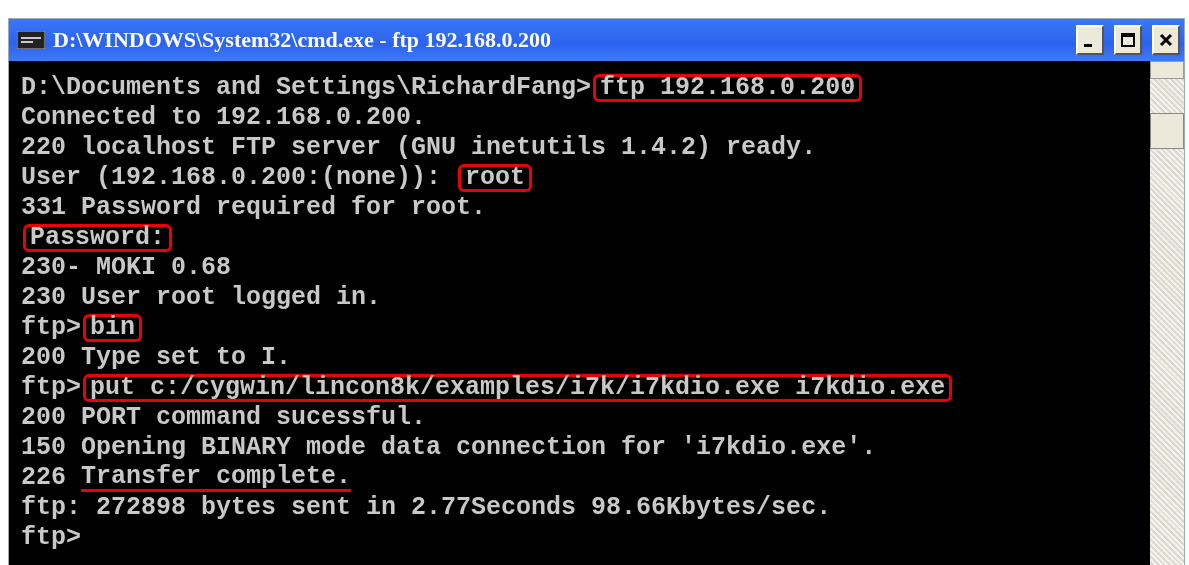 Image resolution: width=1189 pixels, height=565 pixels. I want to click on console-text: D:\Documents and Settings\RichardFang>, so click(306, 88).